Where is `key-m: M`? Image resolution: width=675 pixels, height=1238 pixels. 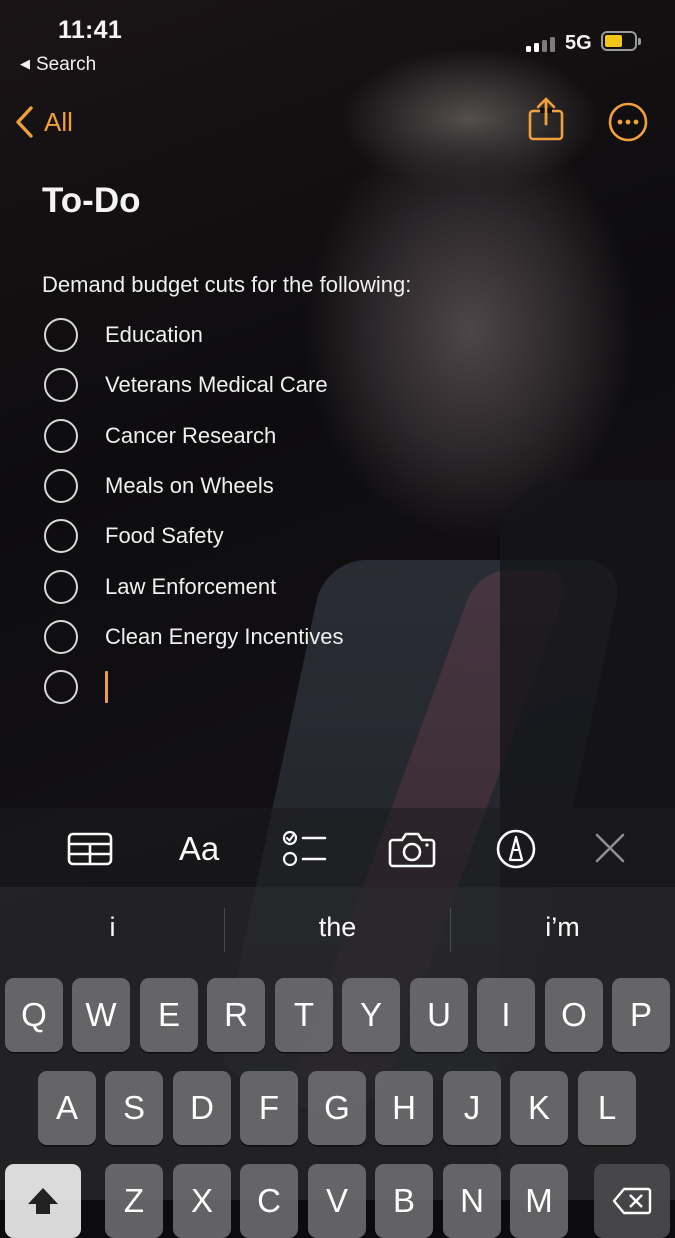
key-m: M is located at coordinates (539, 1201).